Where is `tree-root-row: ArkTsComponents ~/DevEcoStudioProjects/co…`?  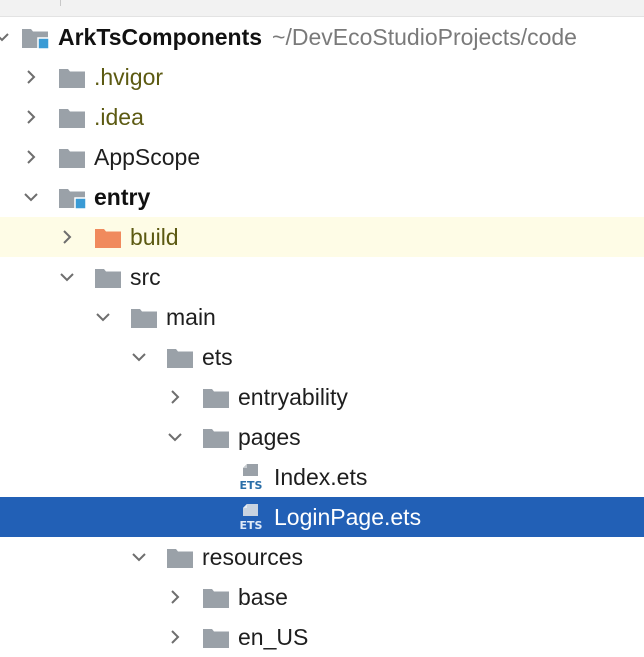 tree-root-row: ArkTsComponents ~/DevEcoStudioProjects/co… is located at coordinates (322, 37).